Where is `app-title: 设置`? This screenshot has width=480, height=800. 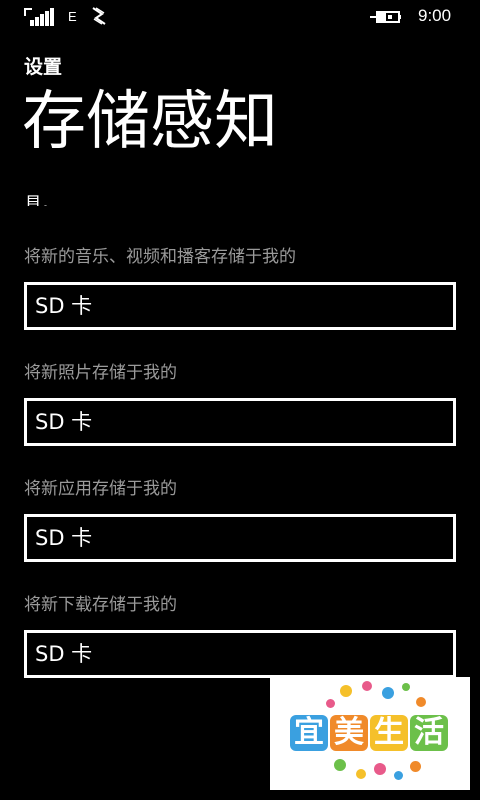
app-title: 设置 is located at coordinates (43, 67).